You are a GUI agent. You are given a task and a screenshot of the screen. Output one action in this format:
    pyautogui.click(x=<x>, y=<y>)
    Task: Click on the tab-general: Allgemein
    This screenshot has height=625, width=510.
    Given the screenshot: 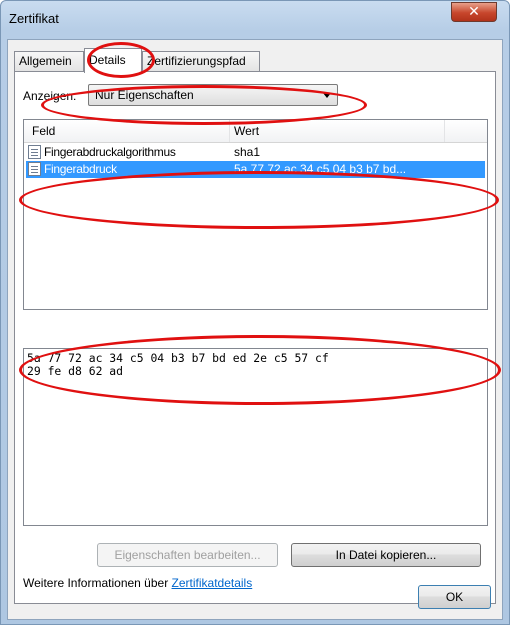 What is the action you would take?
    pyautogui.click(x=49, y=61)
    